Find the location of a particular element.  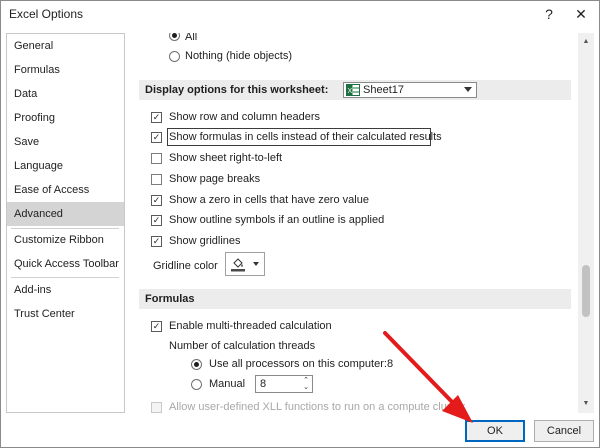

objects-nothing-radio is located at coordinates (174, 56).